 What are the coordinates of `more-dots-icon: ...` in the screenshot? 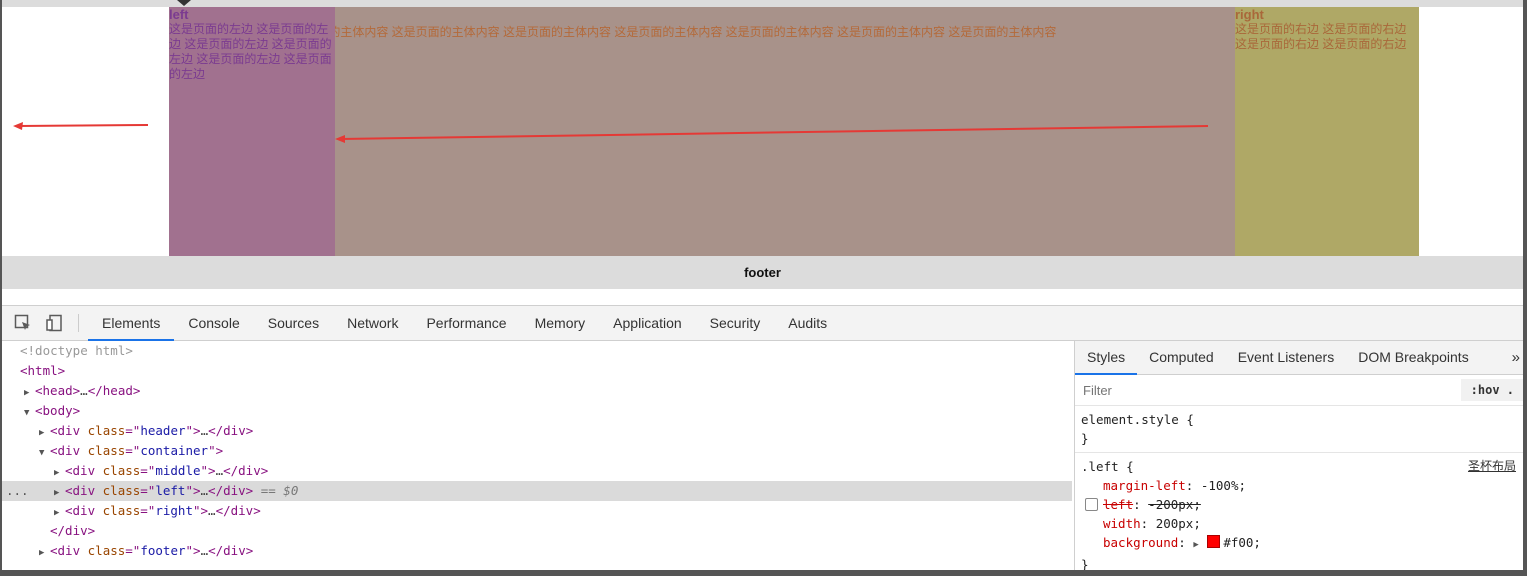 It's located at (17, 491).